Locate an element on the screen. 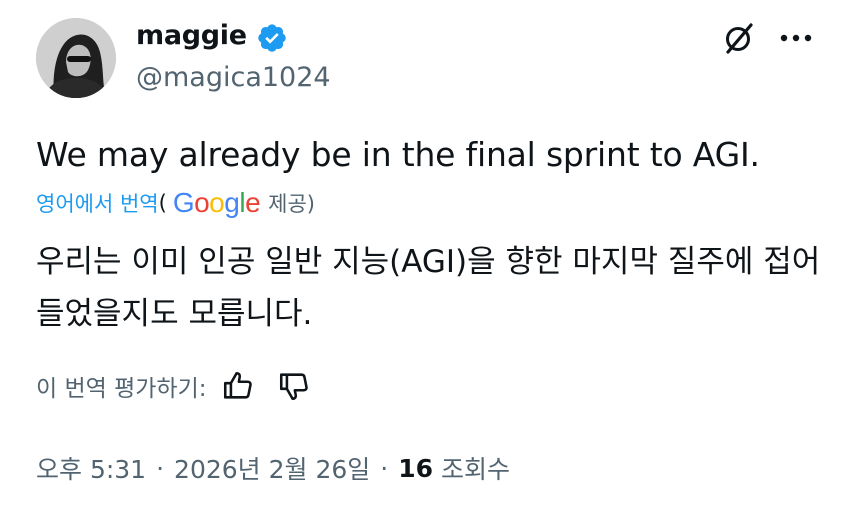 The width and height of the screenshot is (850, 511). handle: @magica1024 is located at coordinates (233, 78).